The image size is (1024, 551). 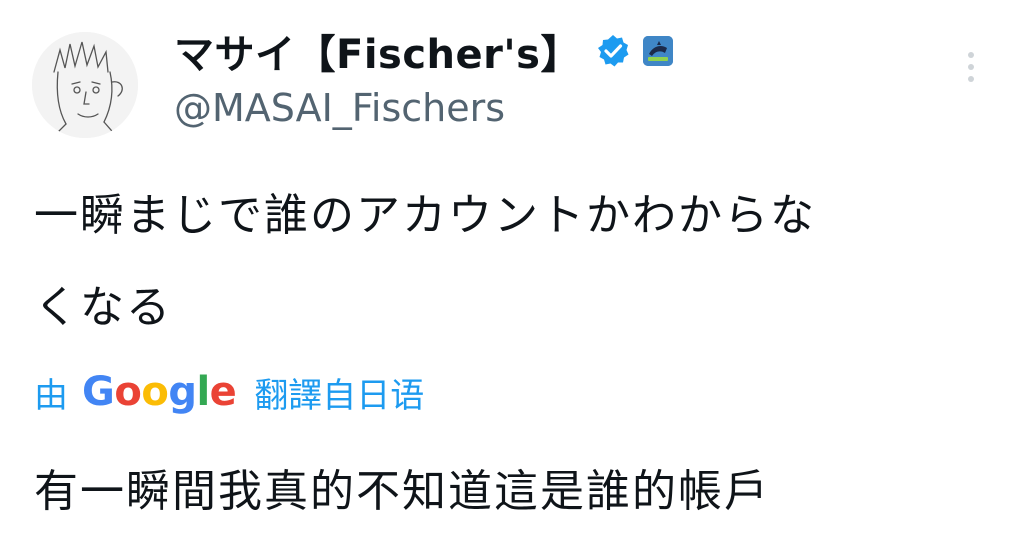 I want to click on translation-attribution: 由 Google 翻譯自日语, so click(x=229, y=392).